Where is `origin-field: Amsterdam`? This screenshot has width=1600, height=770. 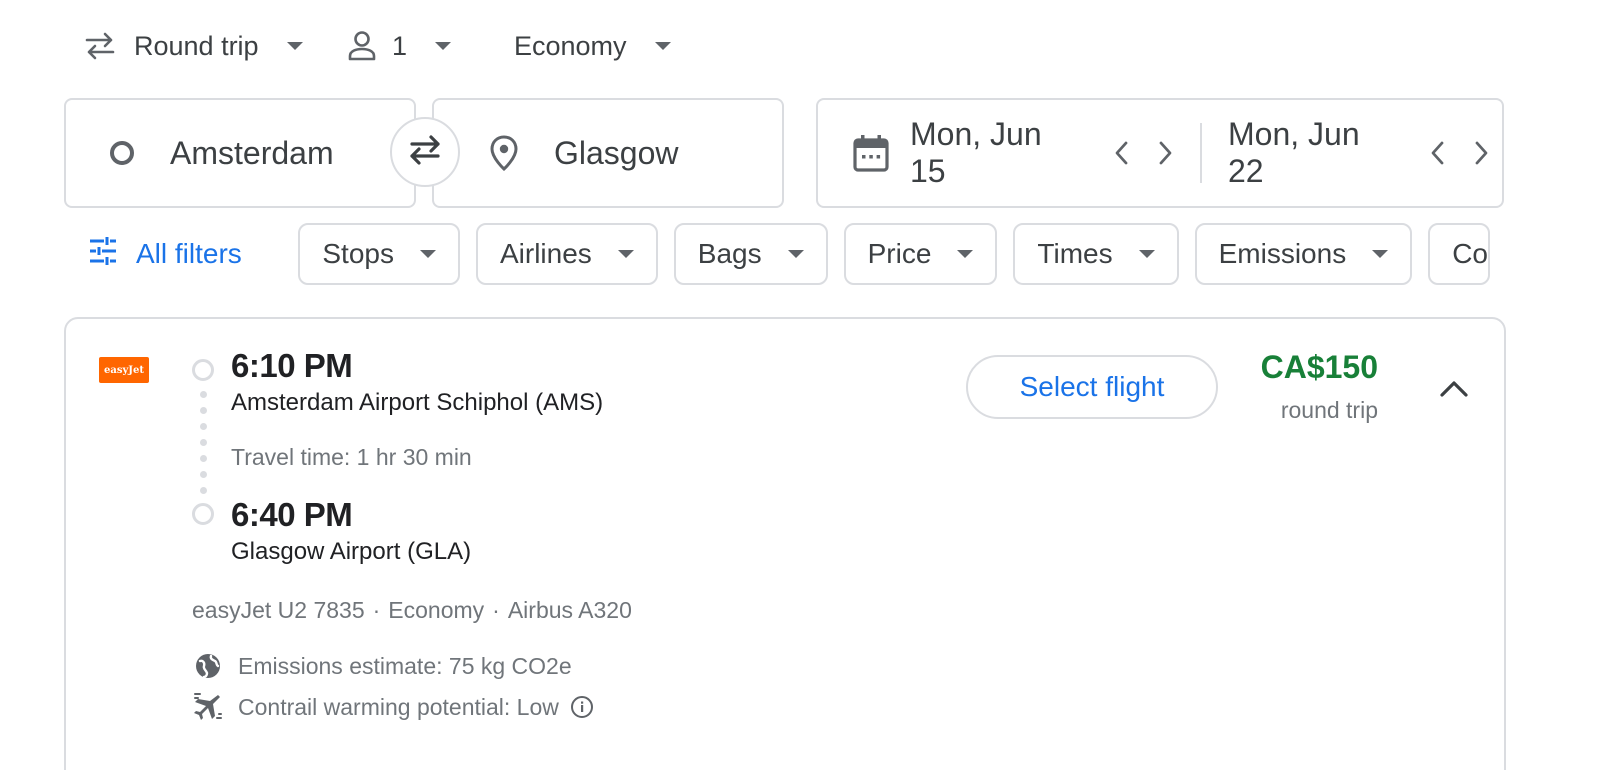 origin-field: Amsterdam is located at coordinates (240, 153).